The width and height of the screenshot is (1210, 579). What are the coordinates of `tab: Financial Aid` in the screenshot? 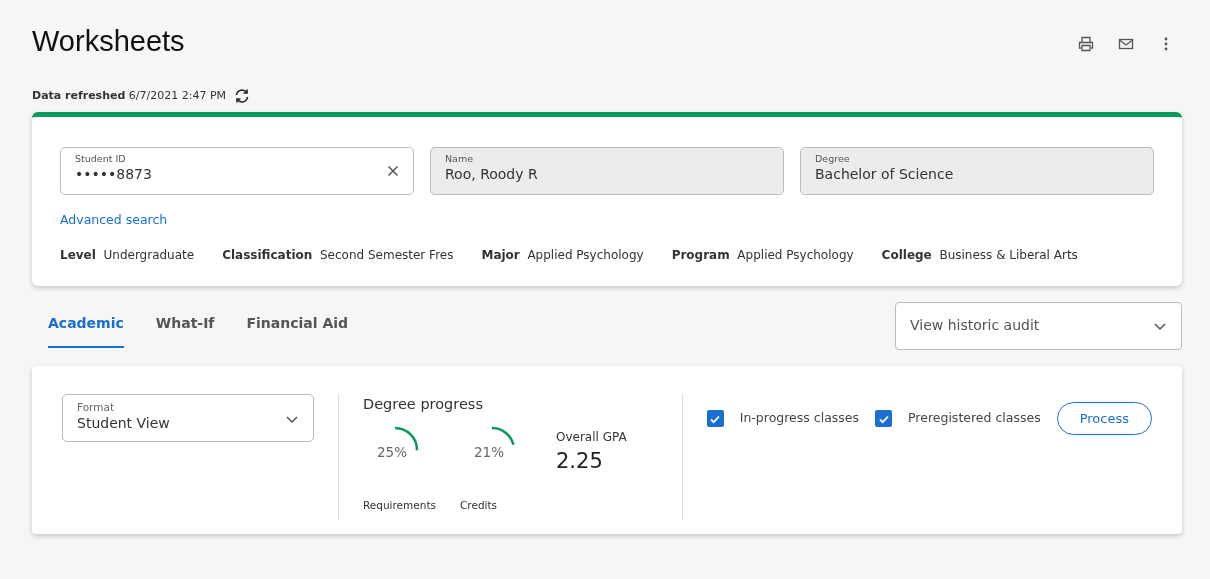 It's located at (297, 326).